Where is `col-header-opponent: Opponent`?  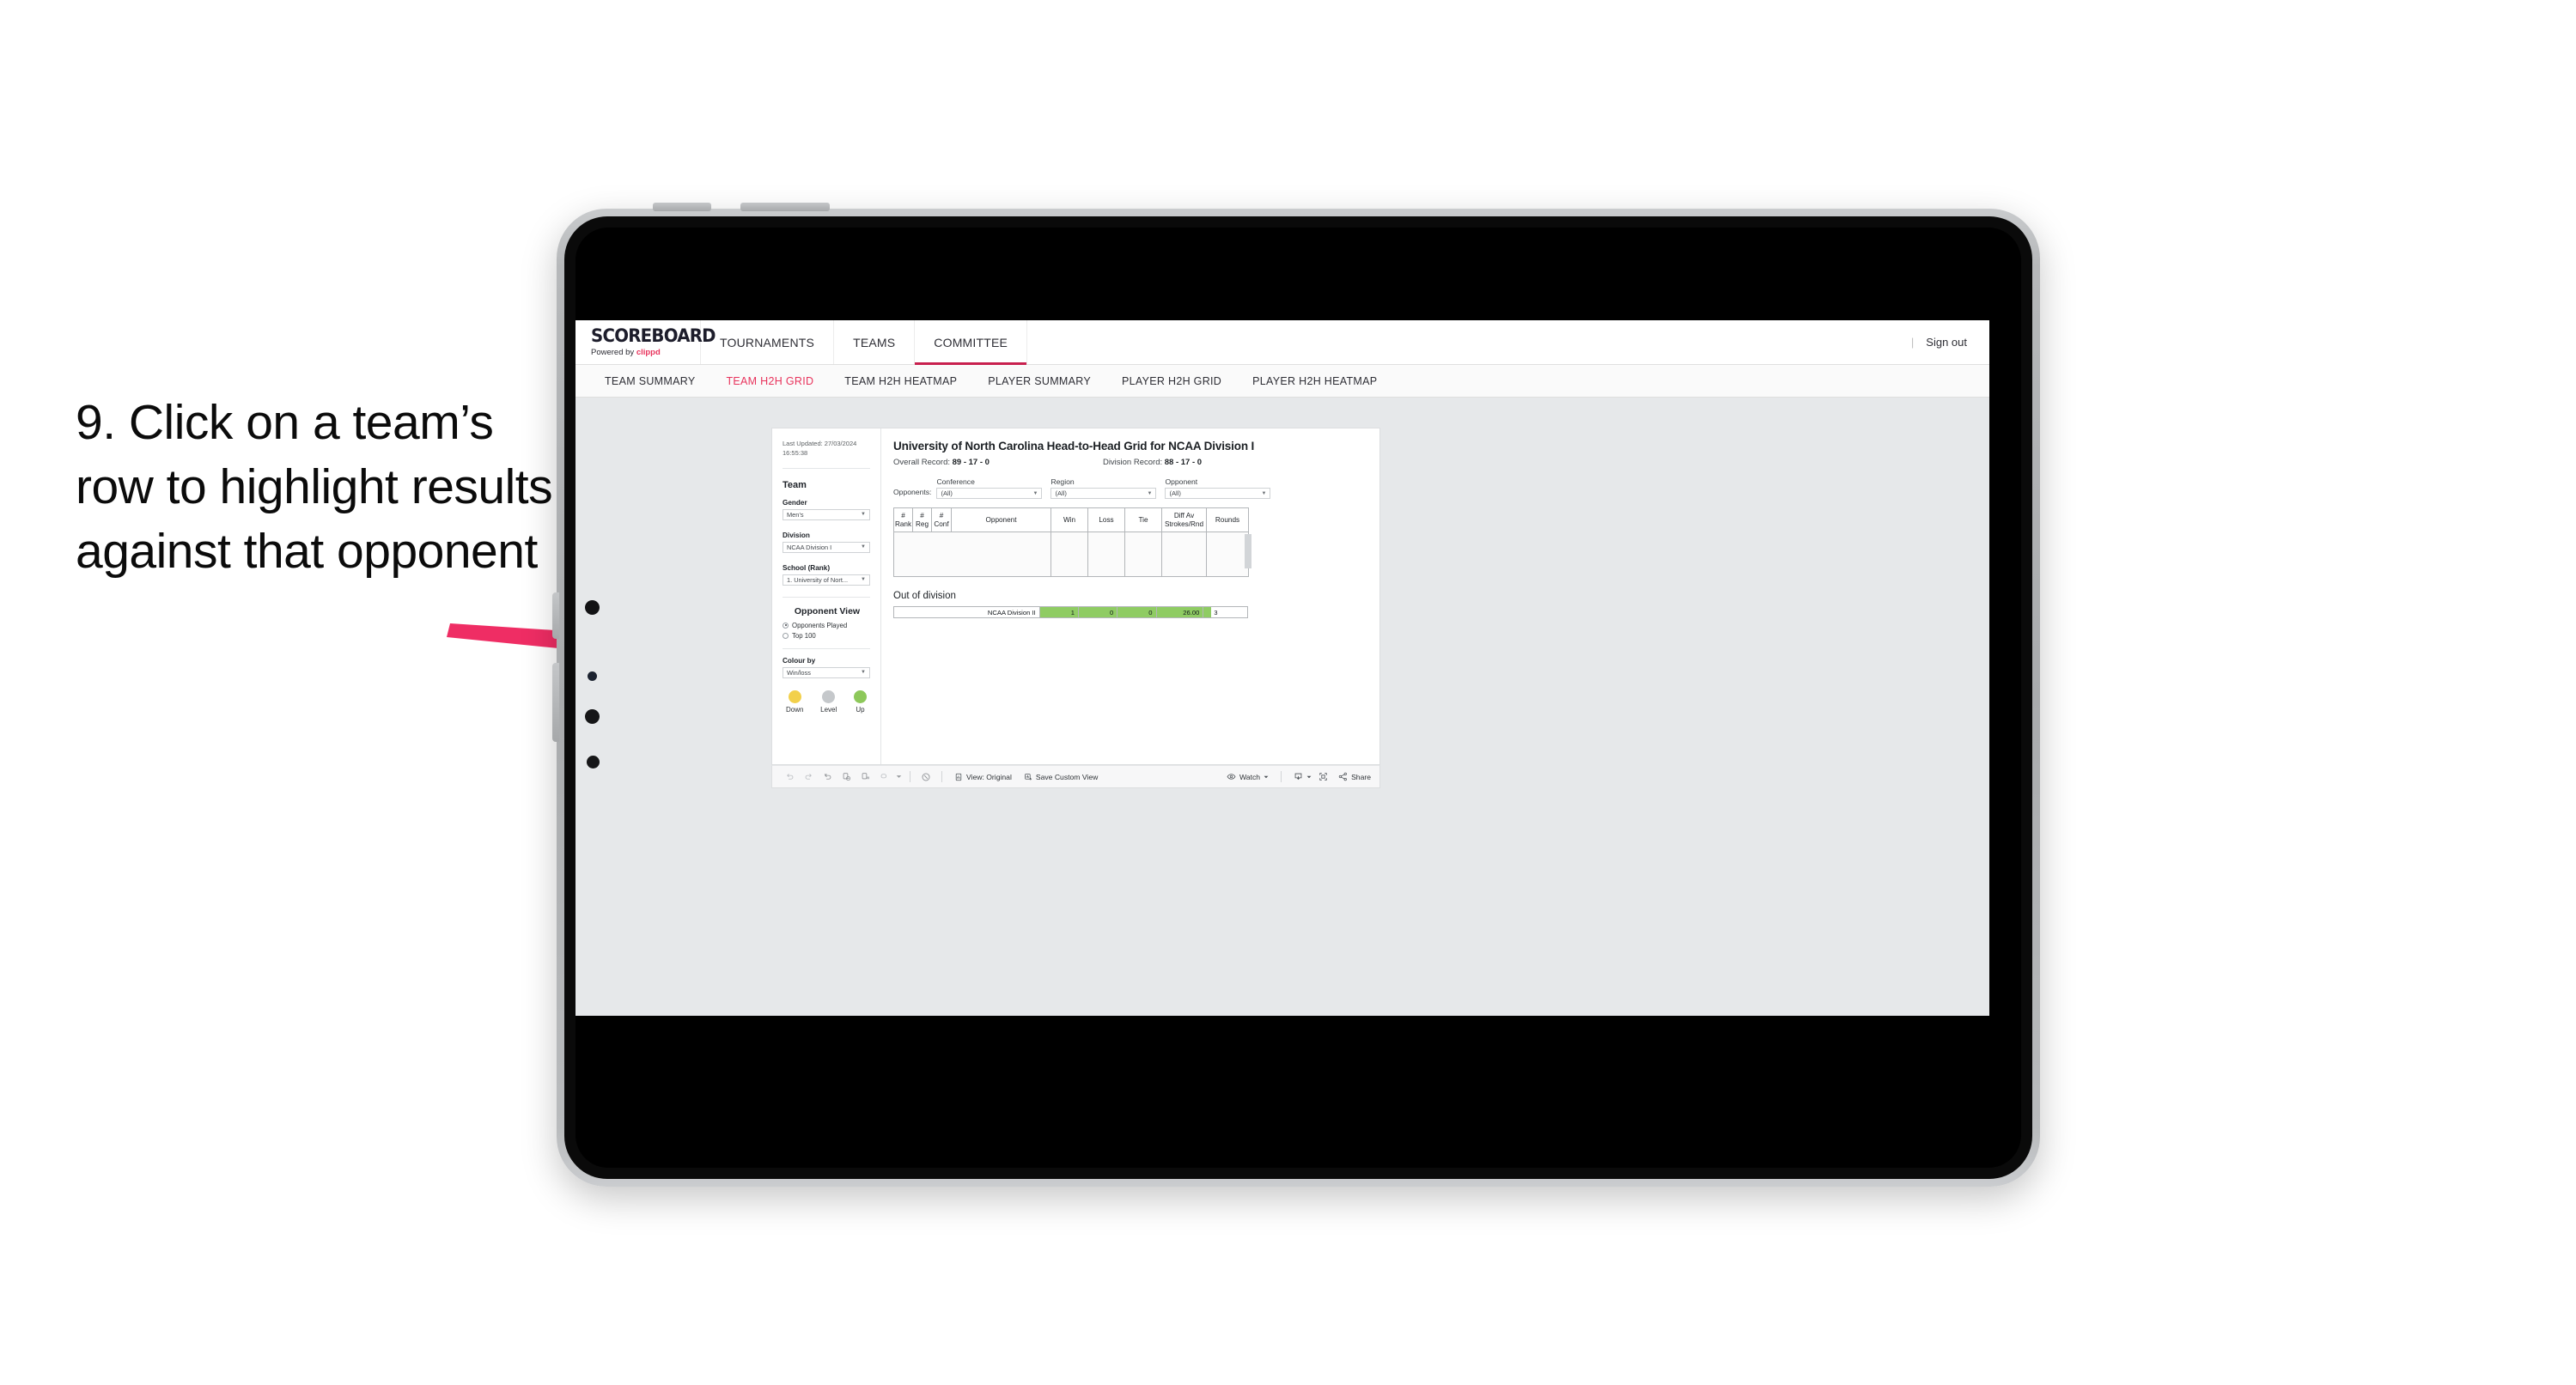 col-header-opponent: Opponent is located at coordinates (1001, 519).